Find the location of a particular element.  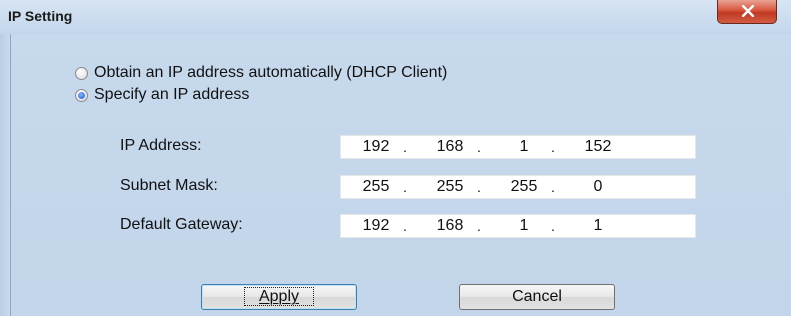

close-button is located at coordinates (747, 12).